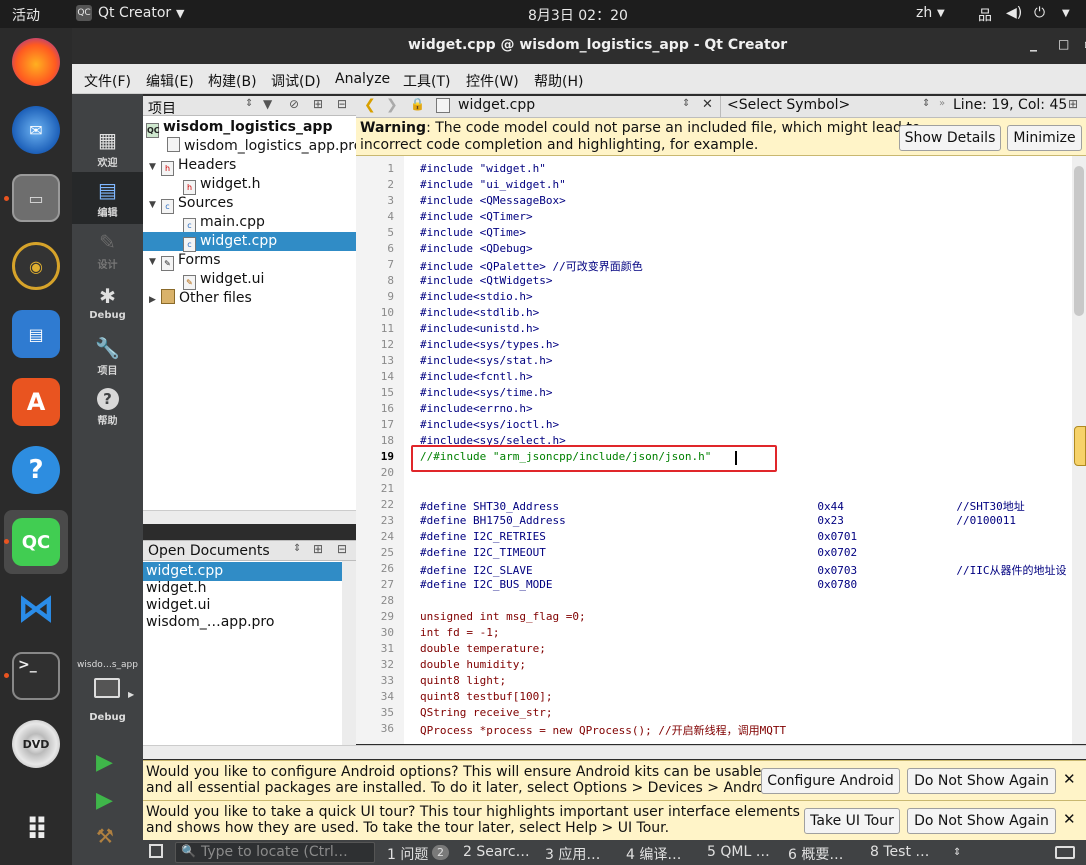 This screenshot has height=865, width=1086. Describe the element at coordinates (852, 821) in the screenshot. I see `take-ui-tour-button: Take UI Tour` at that location.